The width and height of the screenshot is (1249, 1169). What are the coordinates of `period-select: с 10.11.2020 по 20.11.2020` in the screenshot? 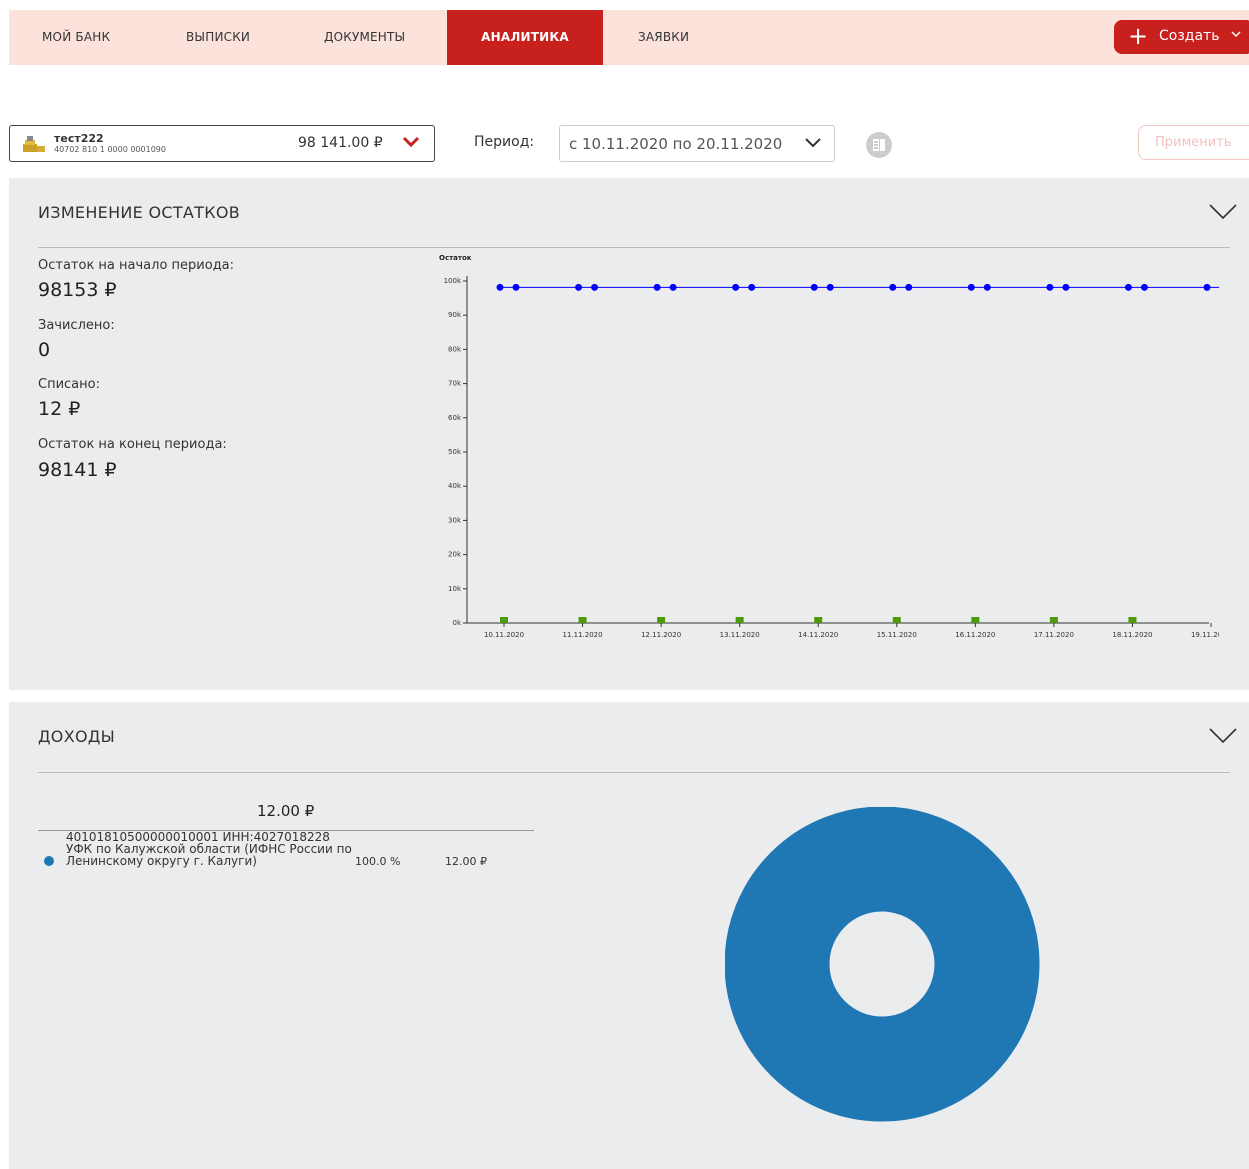 It's located at (697, 143).